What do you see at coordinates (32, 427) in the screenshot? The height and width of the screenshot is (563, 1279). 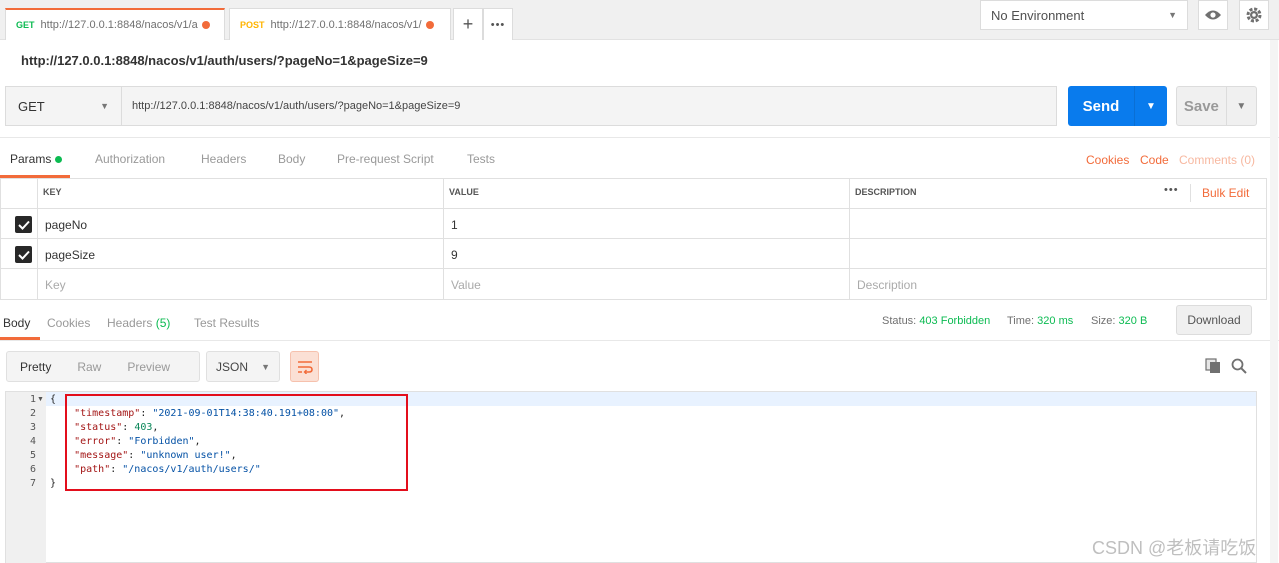 I see `line-number: 3` at bounding box center [32, 427].